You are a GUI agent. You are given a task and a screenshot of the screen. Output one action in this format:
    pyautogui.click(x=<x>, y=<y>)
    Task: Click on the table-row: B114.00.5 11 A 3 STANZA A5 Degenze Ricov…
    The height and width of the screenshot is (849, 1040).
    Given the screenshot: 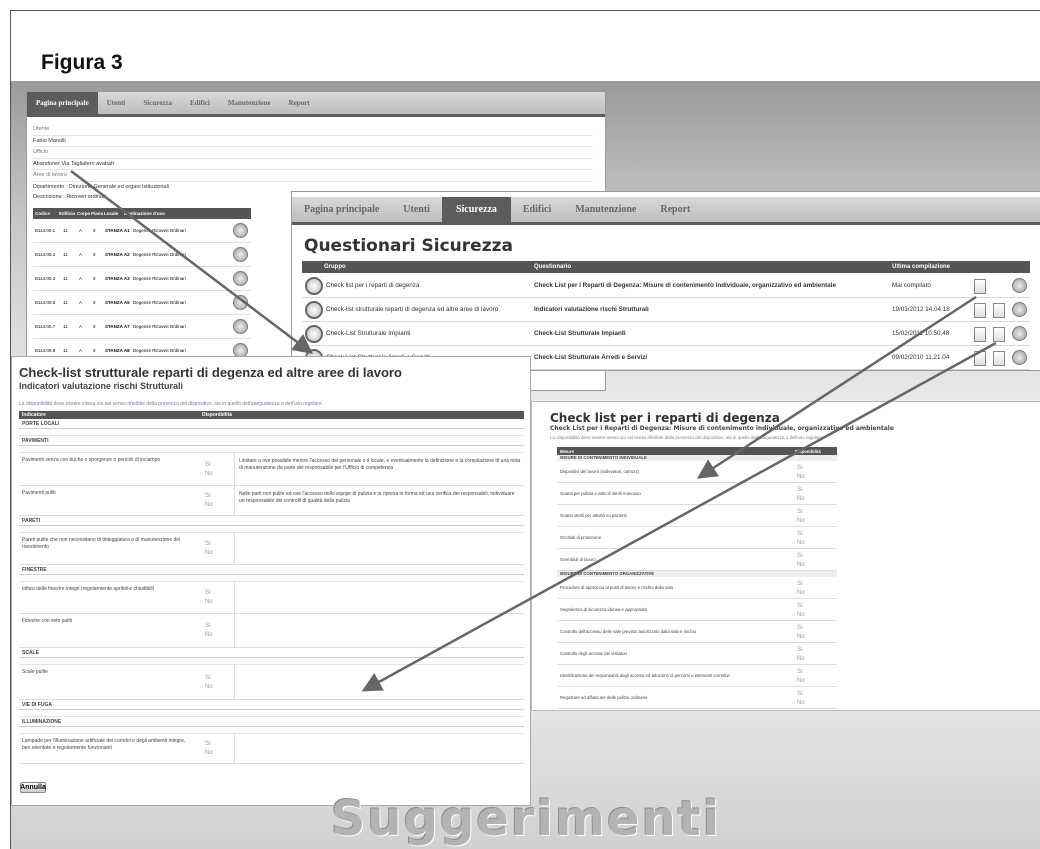 What is the action you would take?
    pyautogui.click(x=142, y=303)
    